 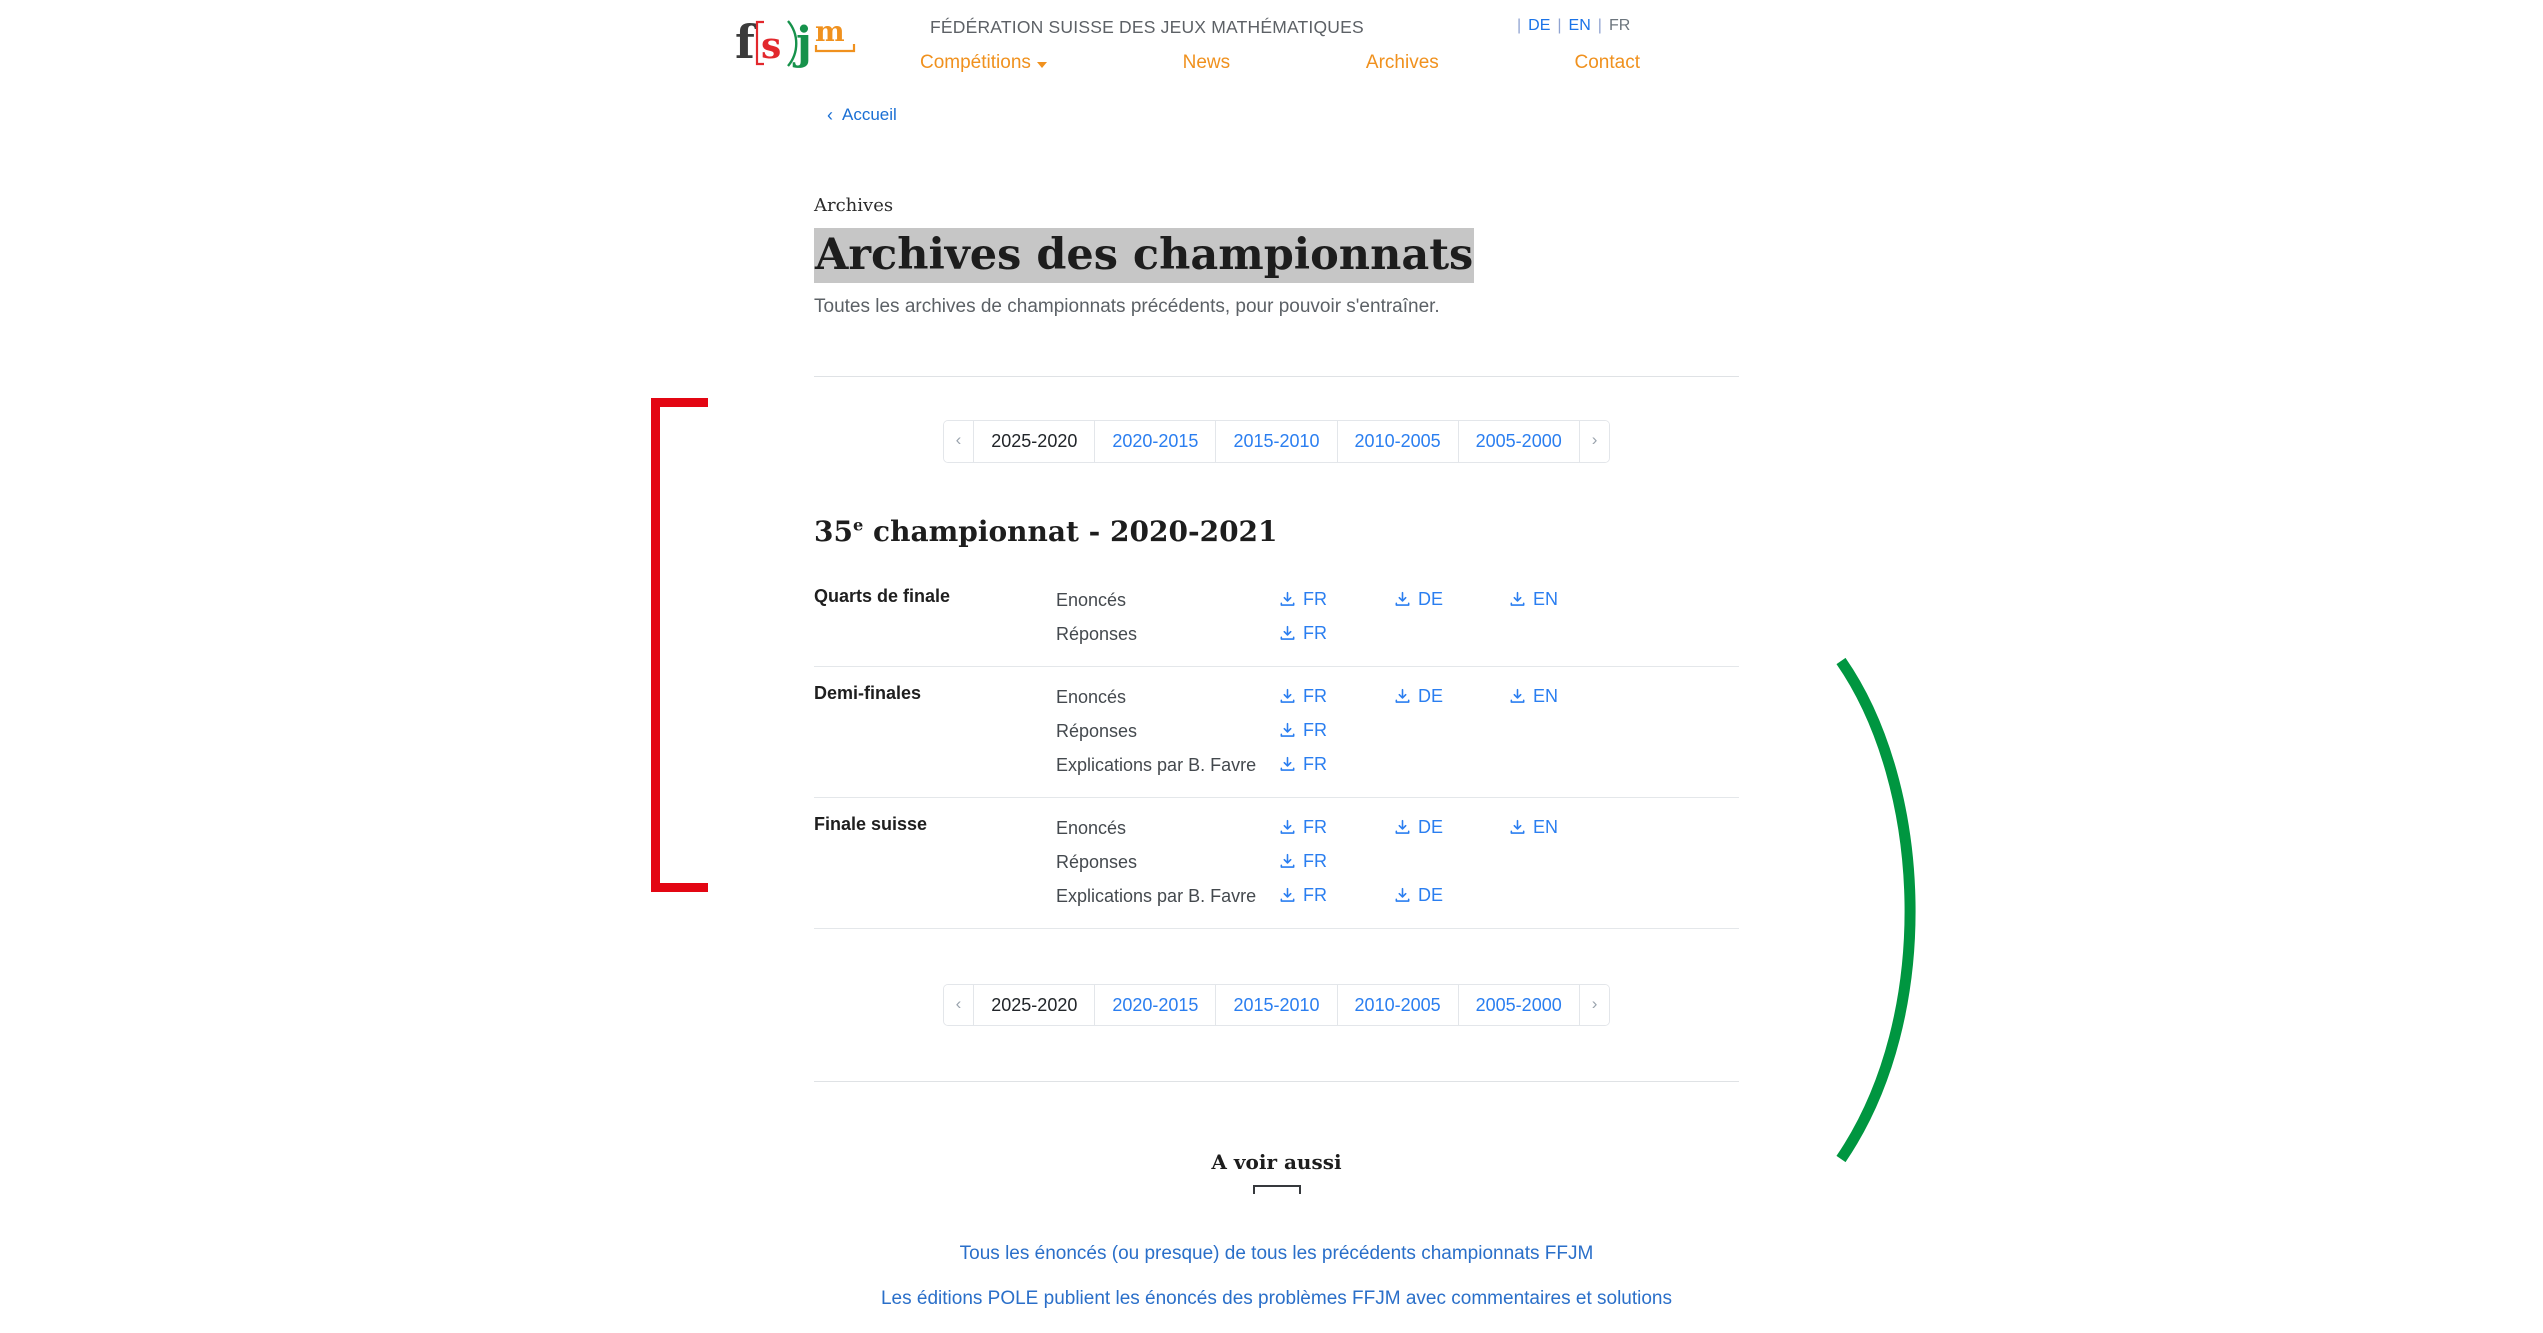 I want to click on decorative-red-bracket, so click(x=679, y=645).